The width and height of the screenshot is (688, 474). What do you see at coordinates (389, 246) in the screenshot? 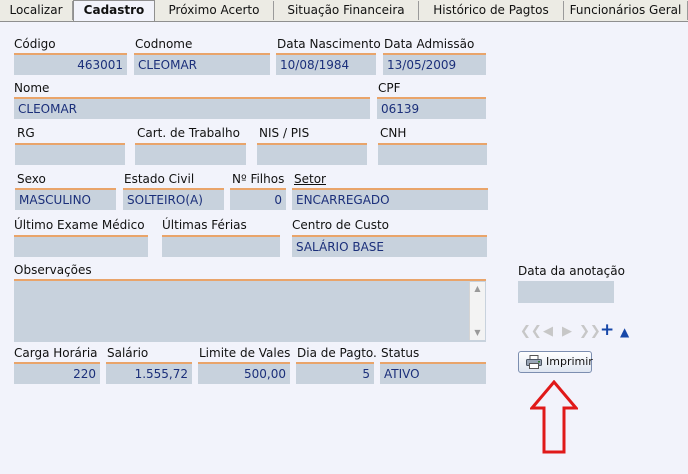
I see `centro-custo-field: SALÁRIO BASE` at bounding box center [389, 246].